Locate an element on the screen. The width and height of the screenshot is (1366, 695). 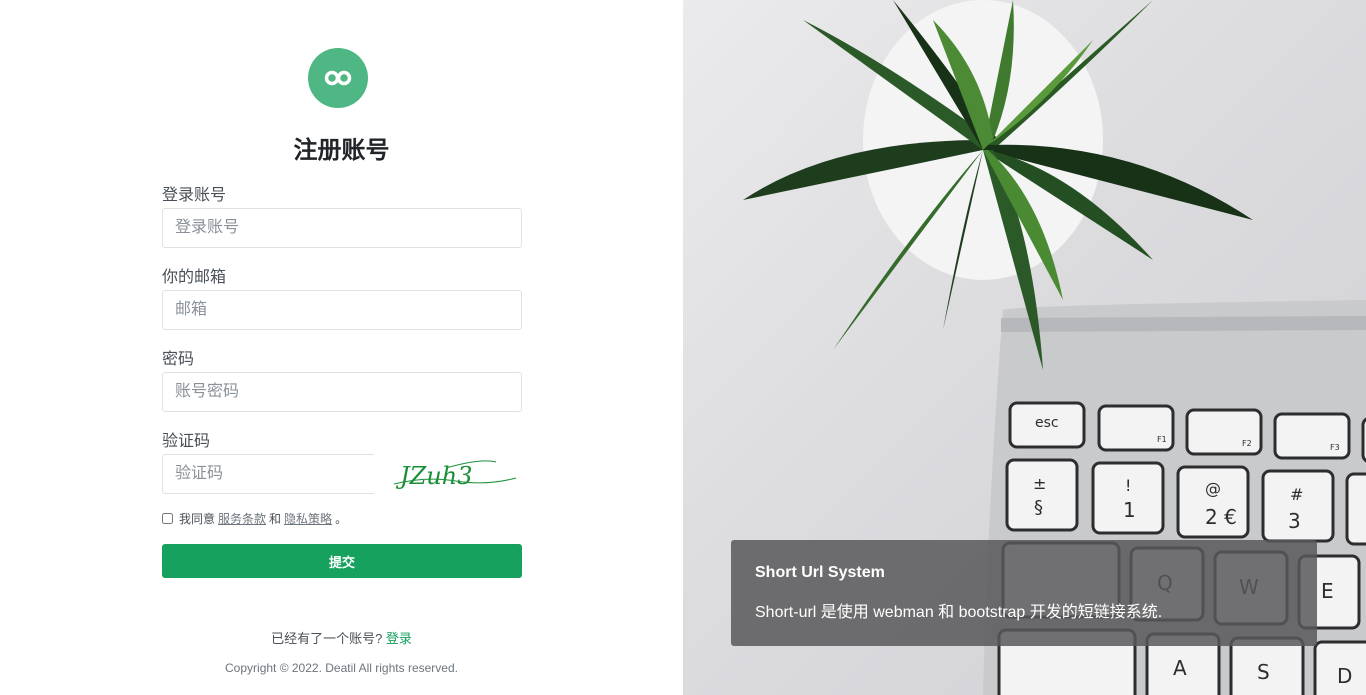
captcha-label: 验证码 is located at coordinates (186, 441).